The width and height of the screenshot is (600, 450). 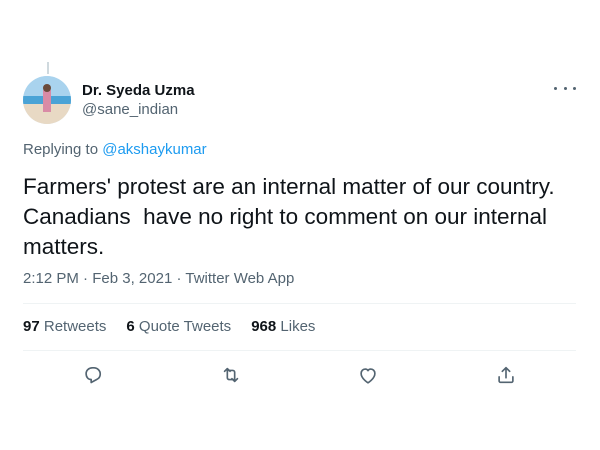 What do you see at coordinates (154, 149) in the screenshot?
I see `replying-to-mention-link: @akshaykumar` at bounding box center [154, 149].